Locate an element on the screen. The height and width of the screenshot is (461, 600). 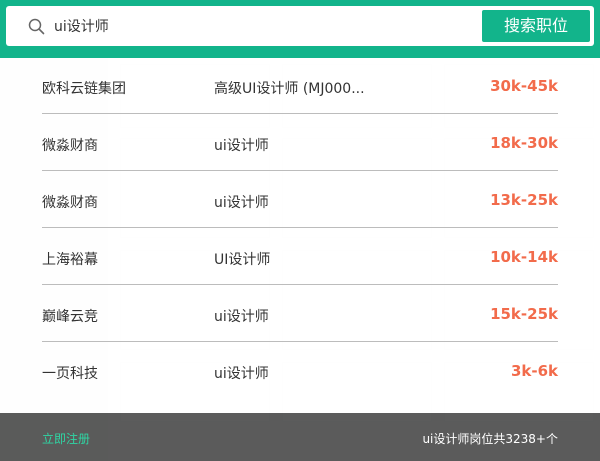
salary-range: 30k-45k is located at coordinates (524, 86).